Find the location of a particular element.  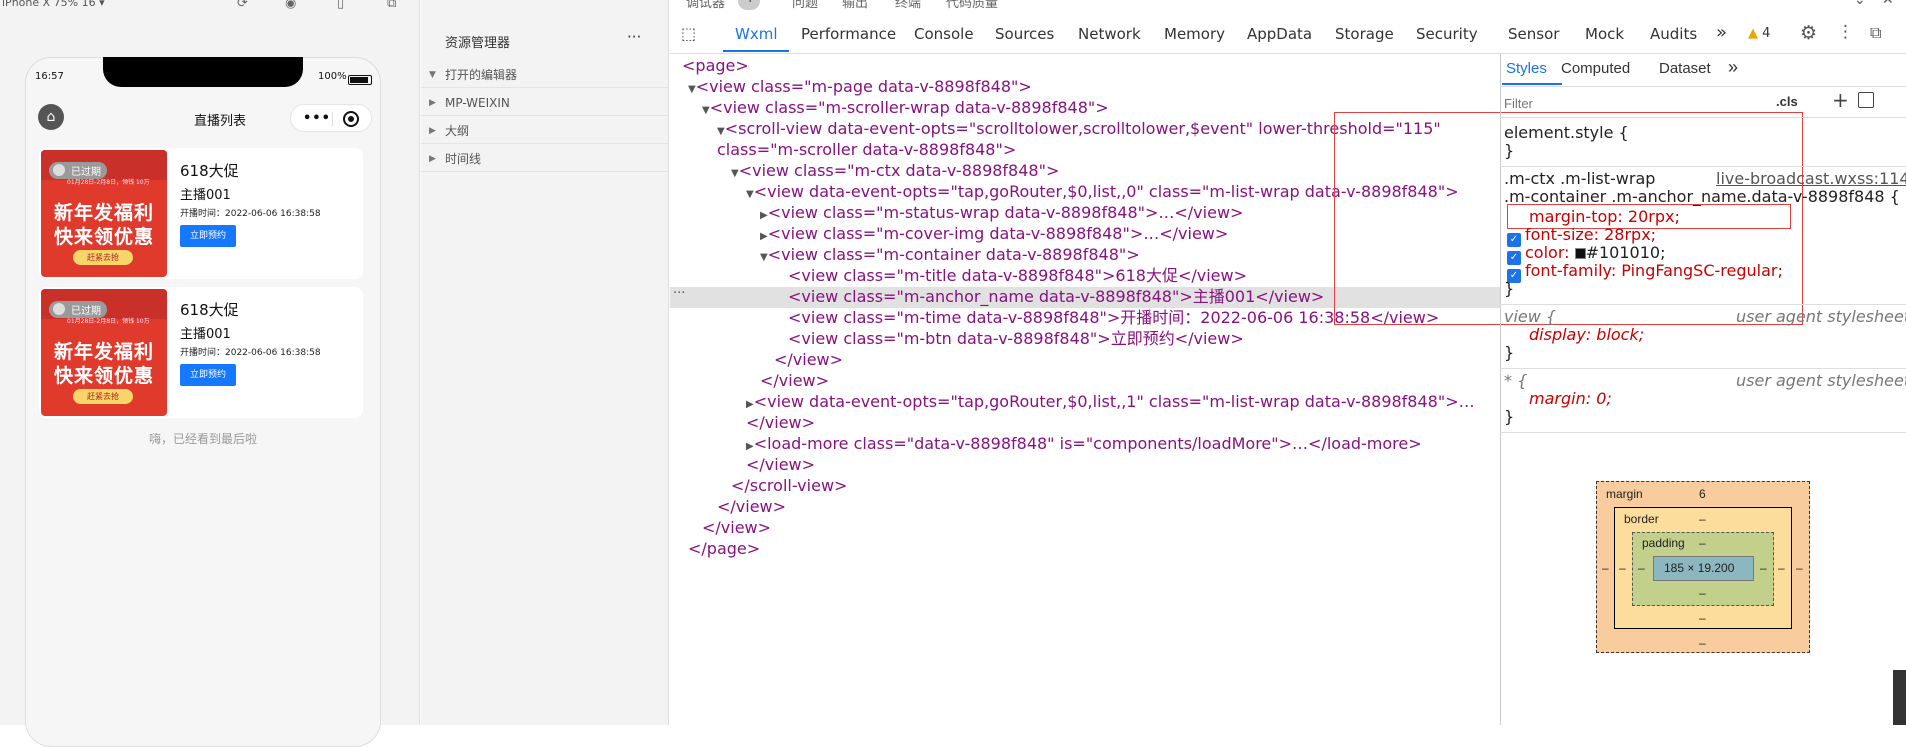

tree-node: ▼<view class="m-page data-v-8898f848"> is located at coordinates (860, 87).